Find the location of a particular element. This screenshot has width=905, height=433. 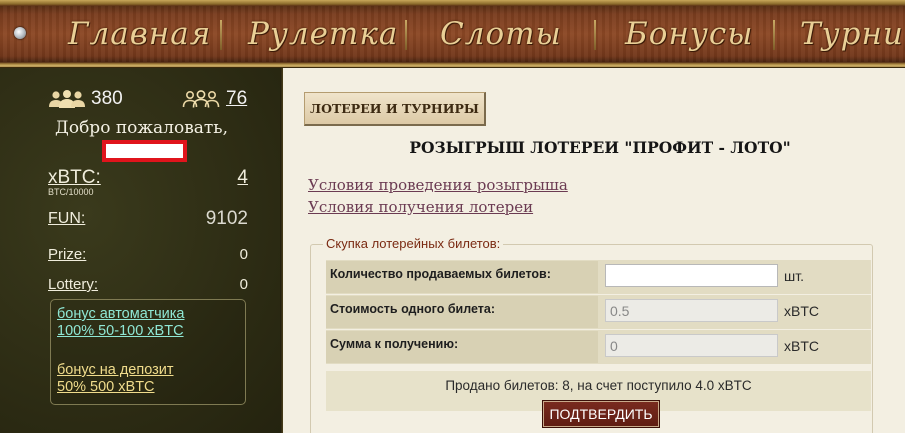

form-row-total: Сумма к получению: xBTC is located at coordinates (598, 347).